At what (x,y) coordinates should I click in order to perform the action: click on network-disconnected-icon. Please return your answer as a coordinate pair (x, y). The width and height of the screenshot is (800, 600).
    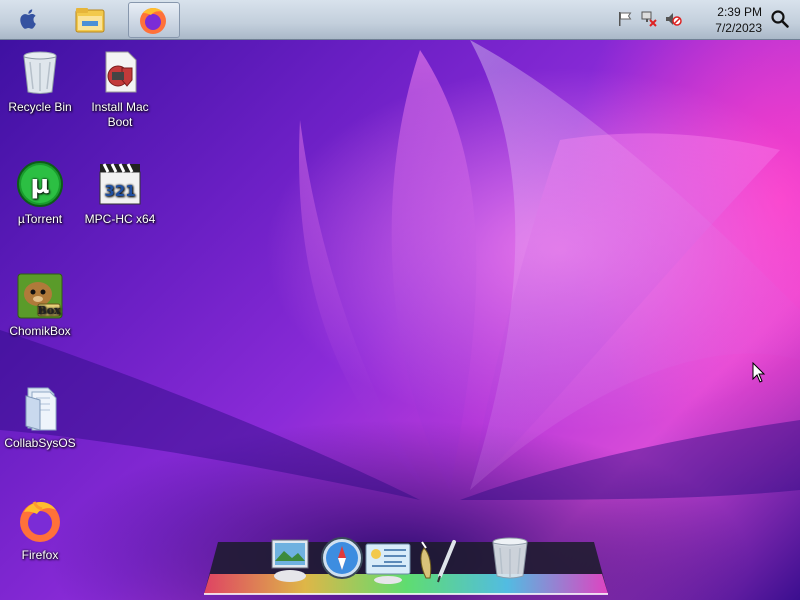
    Looking at the image, I should click on (649, 19).